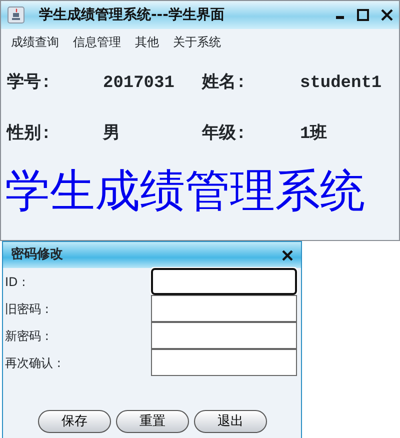 The image size is (400, 438). I want to click on field-value: 男, so click(112, 134).